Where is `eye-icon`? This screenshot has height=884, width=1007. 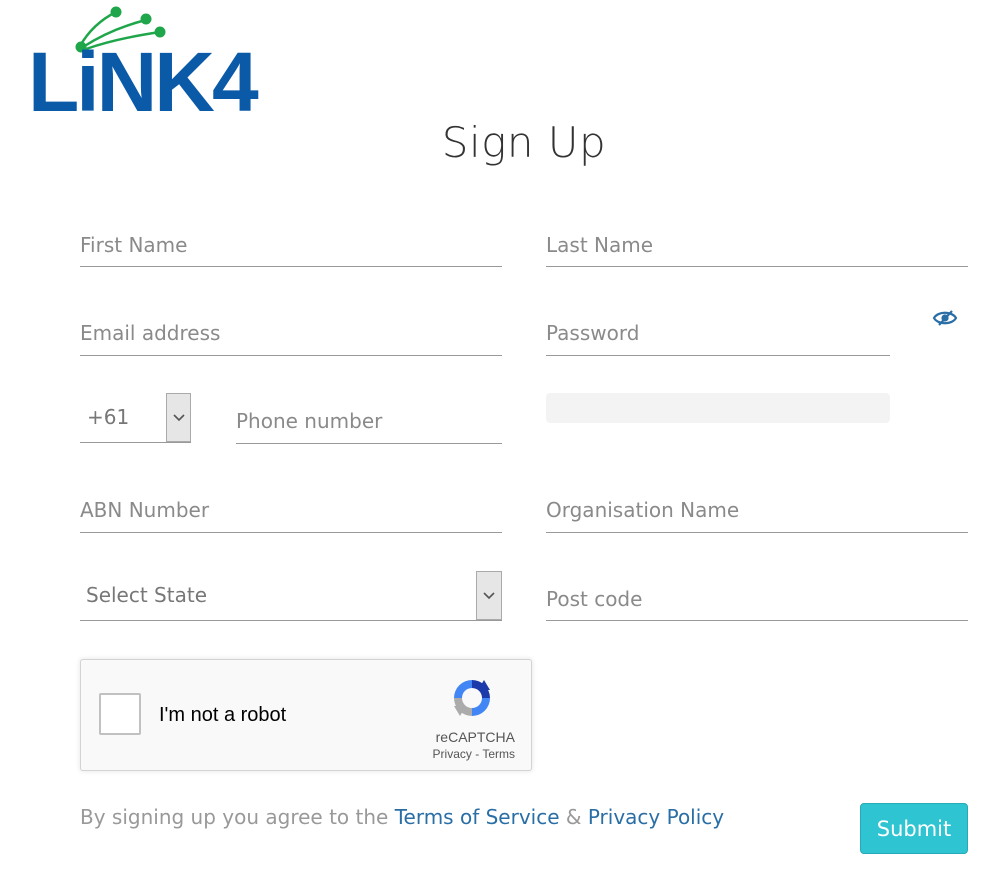
eye-icon is located at coordinates (945, 318).